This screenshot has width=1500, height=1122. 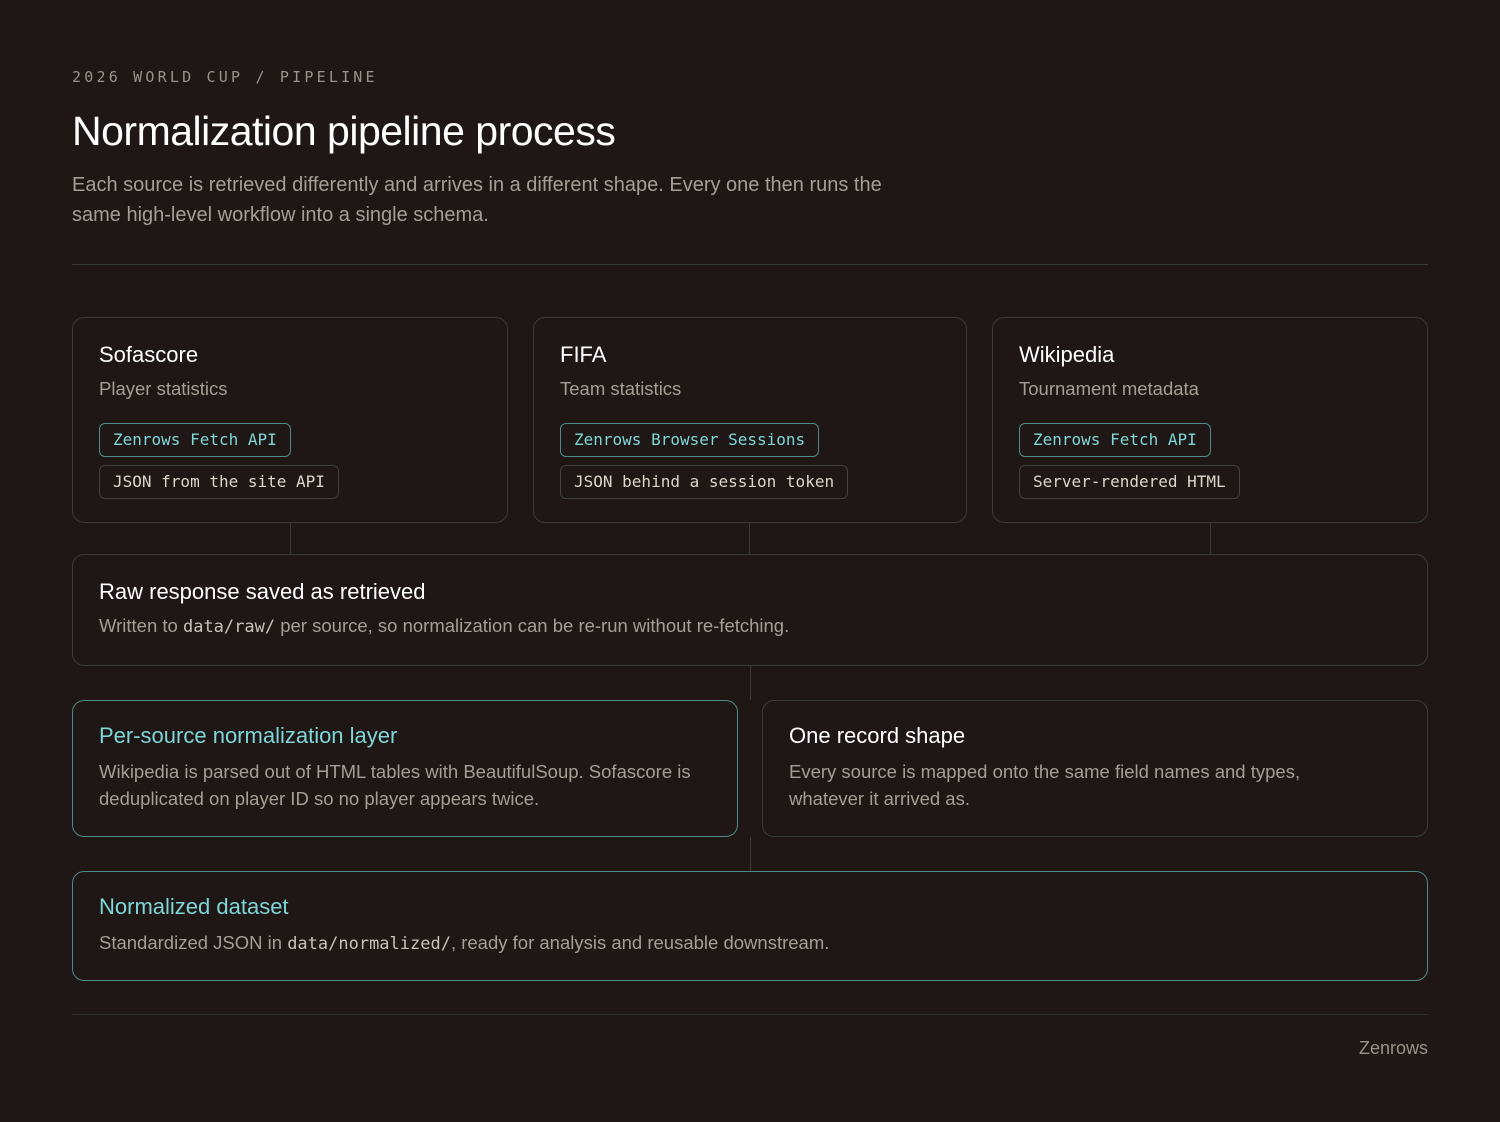 I want to click on source-description: Team statistics, so click(x=621, y=388).